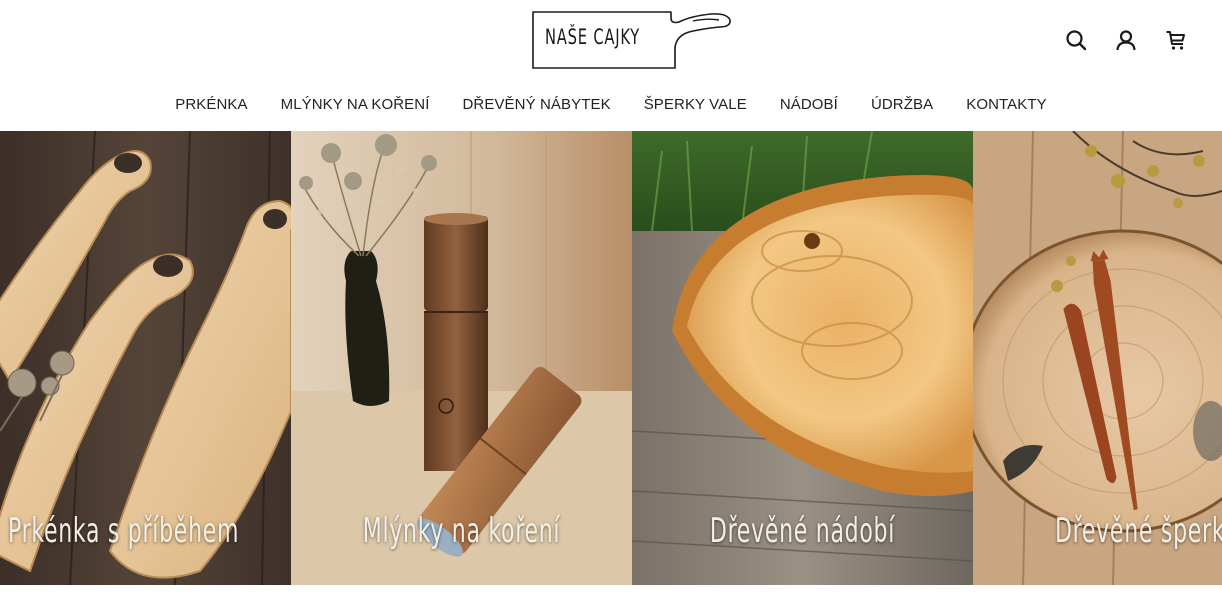 The image size is (1222, 611). What do you see at coordinates (1176, 40) in the screenshot?
I see `cart-icon` at bounding box center [1176, 40].